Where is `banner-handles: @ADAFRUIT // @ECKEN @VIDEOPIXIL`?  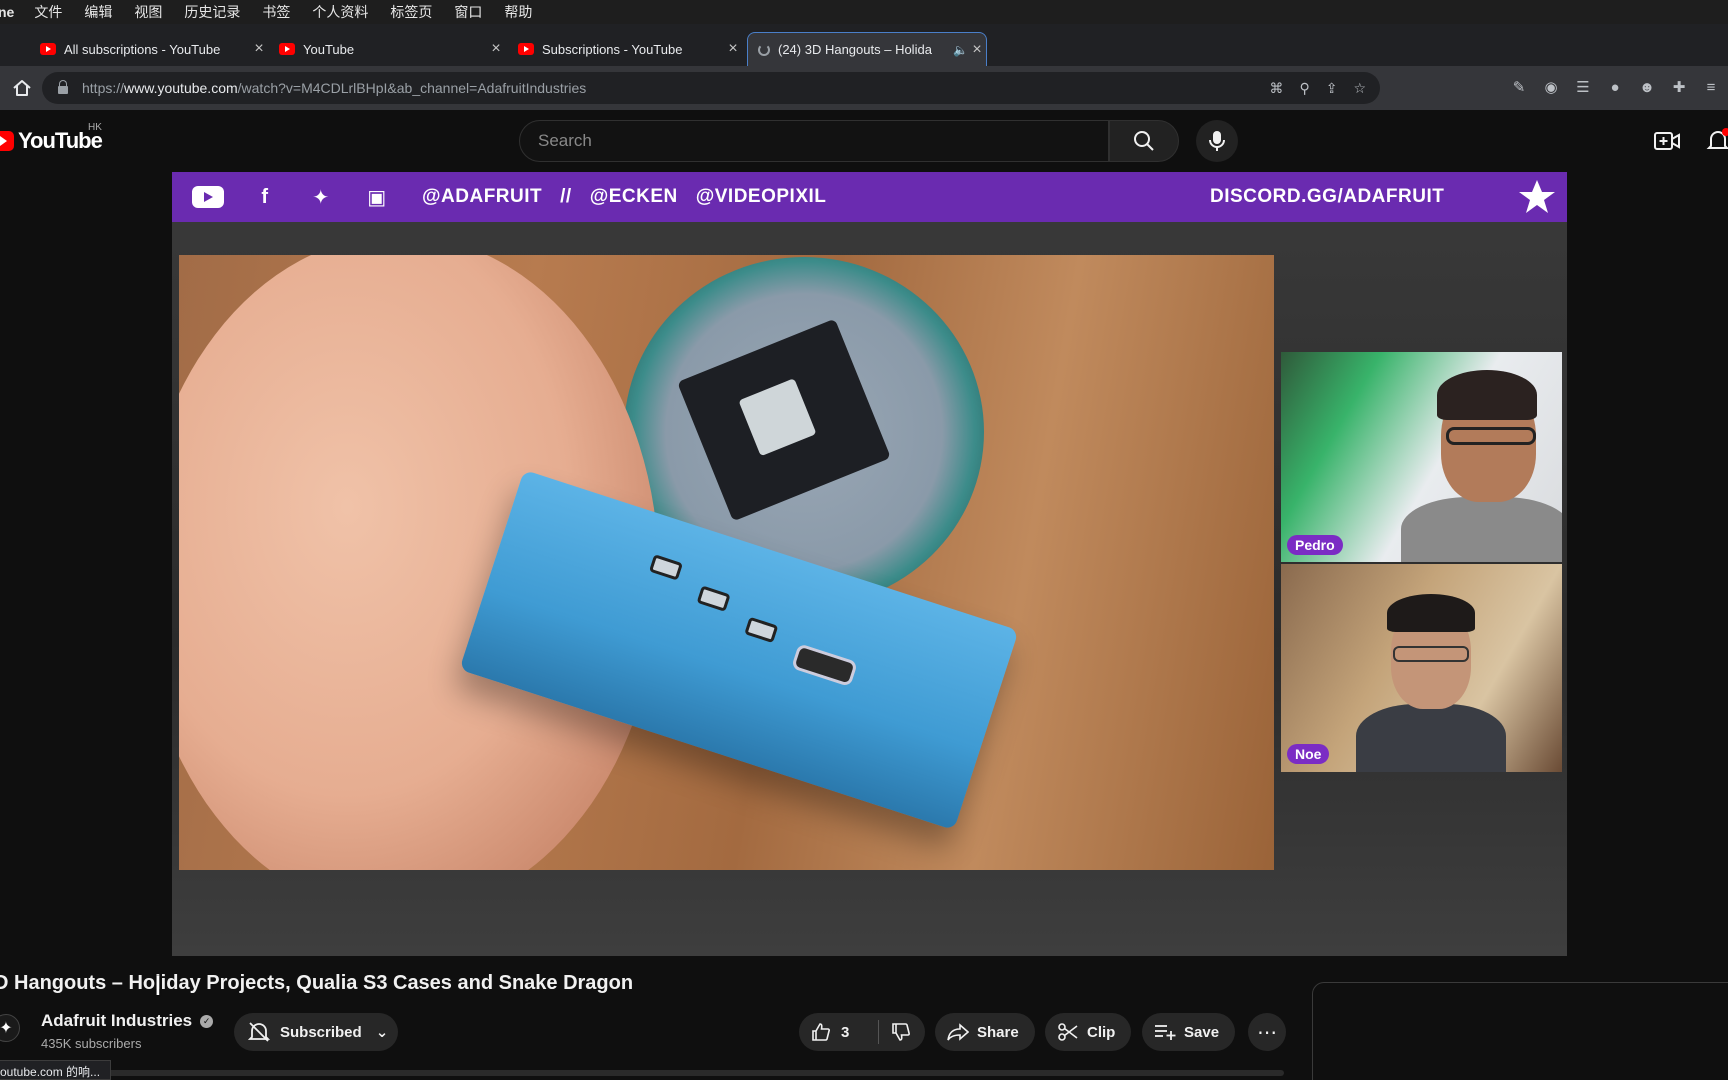
banner-handles: @ADAFRUIT // @ECKEN @VIDEOPIXIL is located at coordinates (624, 197).